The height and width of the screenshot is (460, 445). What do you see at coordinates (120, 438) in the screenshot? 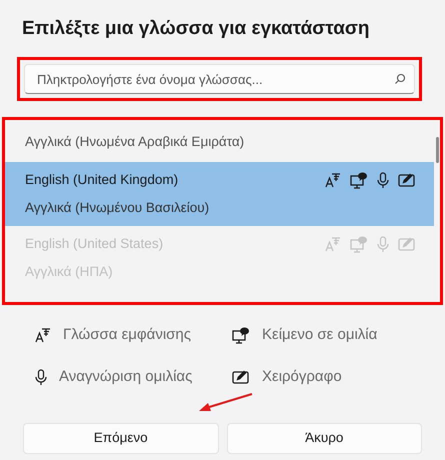
I see `next-button: Επόμενο` at bounding box center [120, 438].